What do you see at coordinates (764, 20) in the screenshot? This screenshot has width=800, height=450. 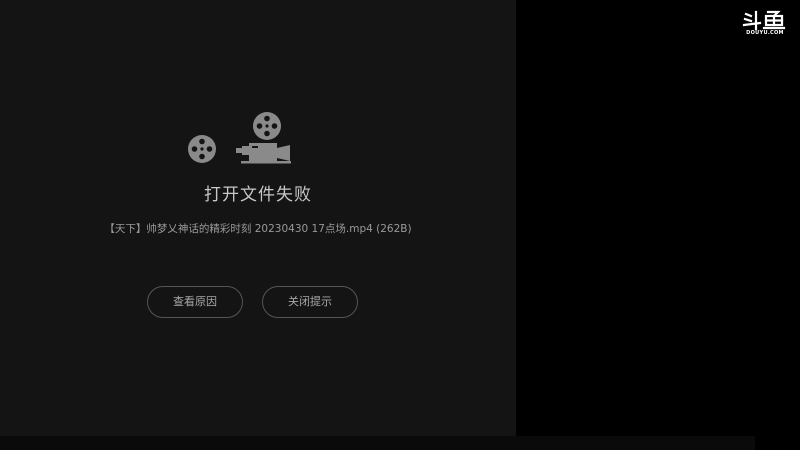 I see `douyu-wordmark-icon` at bounding box center [764, 20].